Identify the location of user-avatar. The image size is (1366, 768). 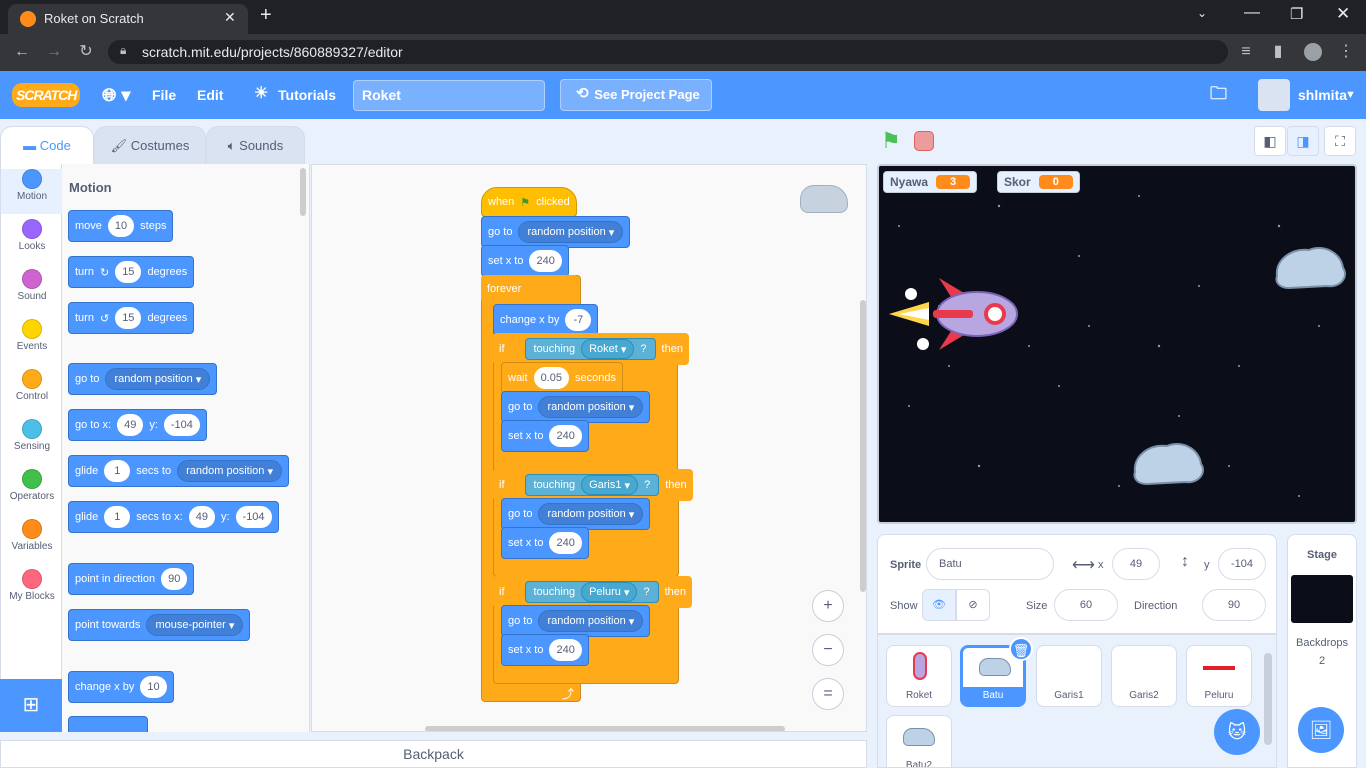
(1274, 95).